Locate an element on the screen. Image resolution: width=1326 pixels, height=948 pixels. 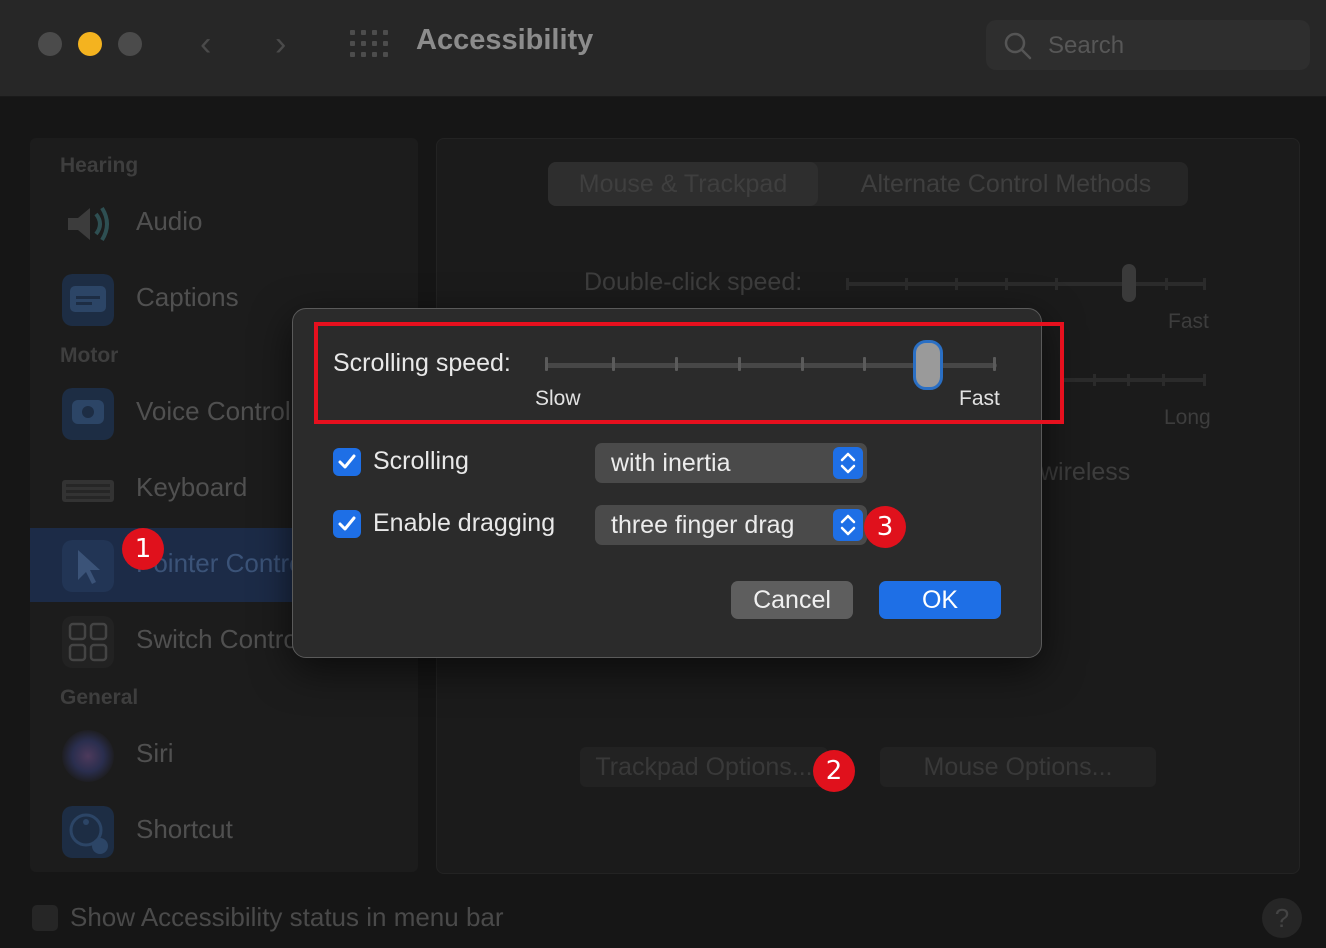
scrolling-mode-value: with inertia is located at coordinates (671, 463).